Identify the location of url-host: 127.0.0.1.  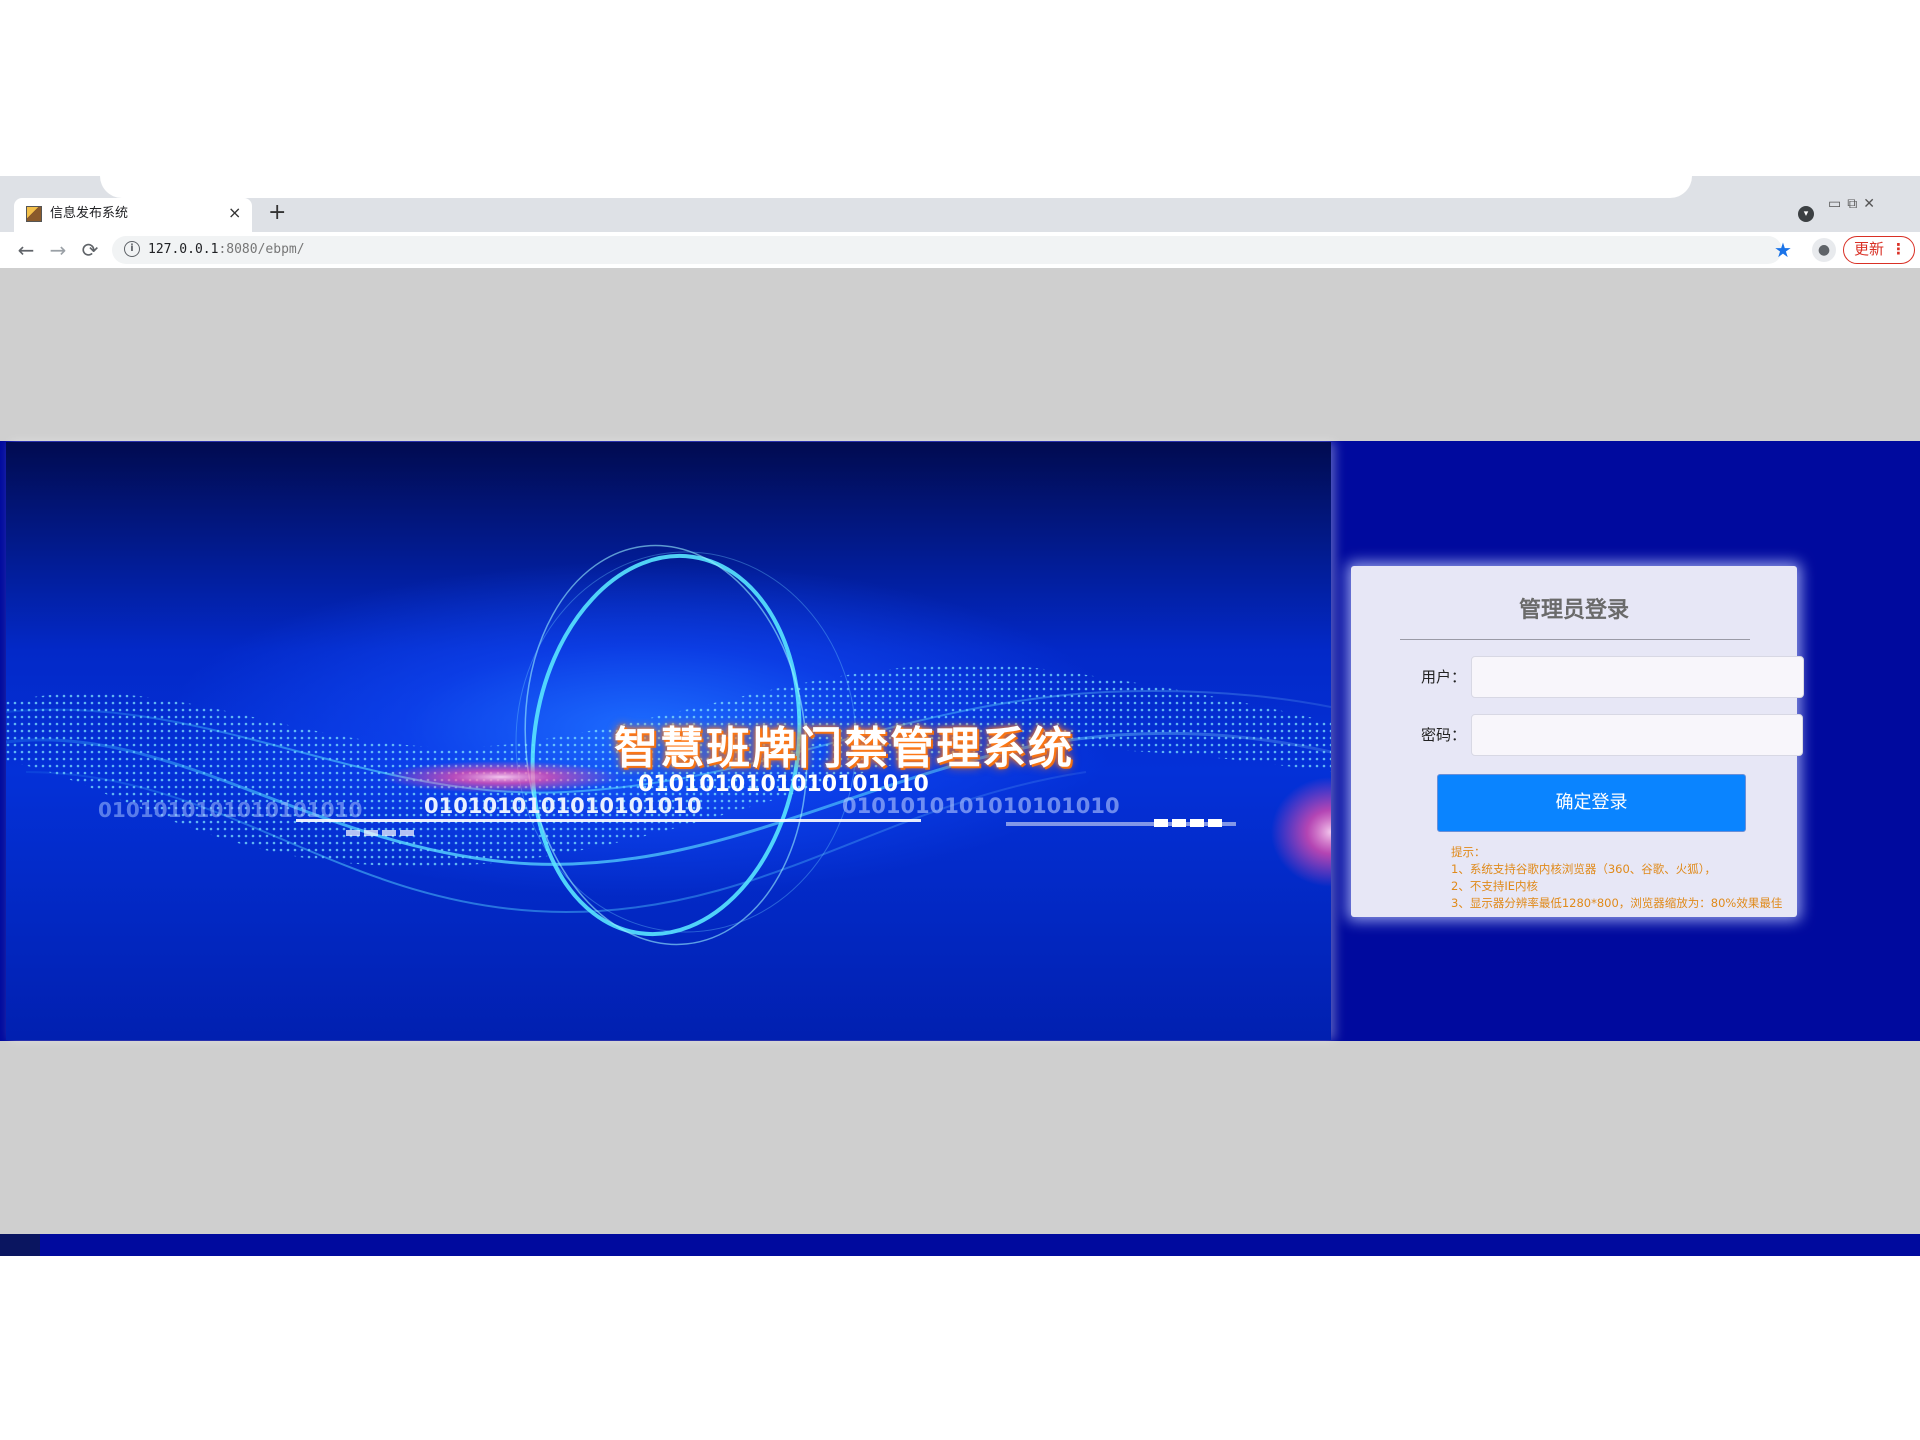
(183, 249).